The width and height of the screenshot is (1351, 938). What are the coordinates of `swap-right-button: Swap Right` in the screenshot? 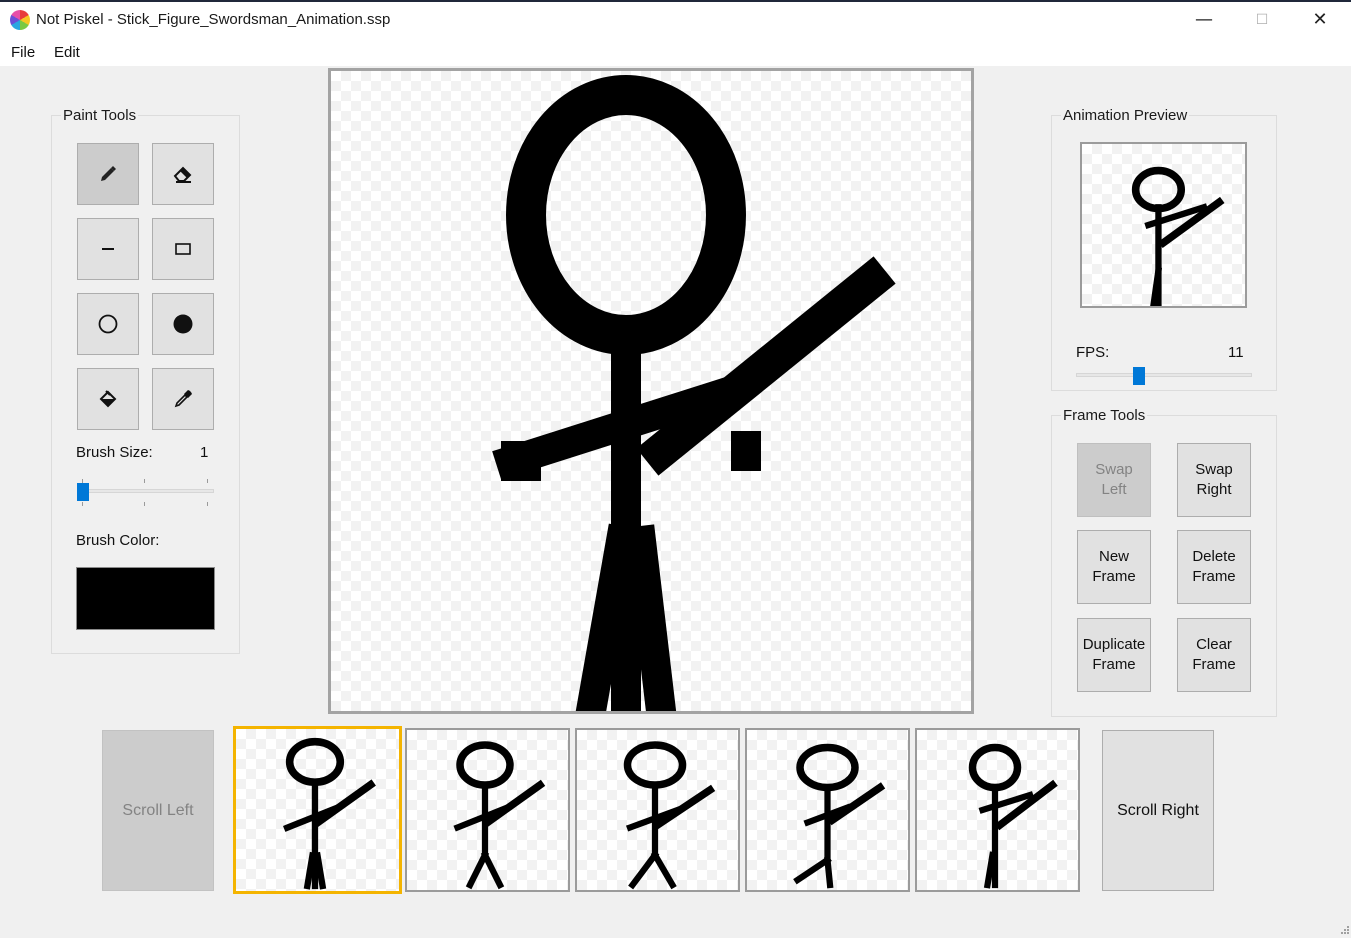 It's located at (1214, 480).